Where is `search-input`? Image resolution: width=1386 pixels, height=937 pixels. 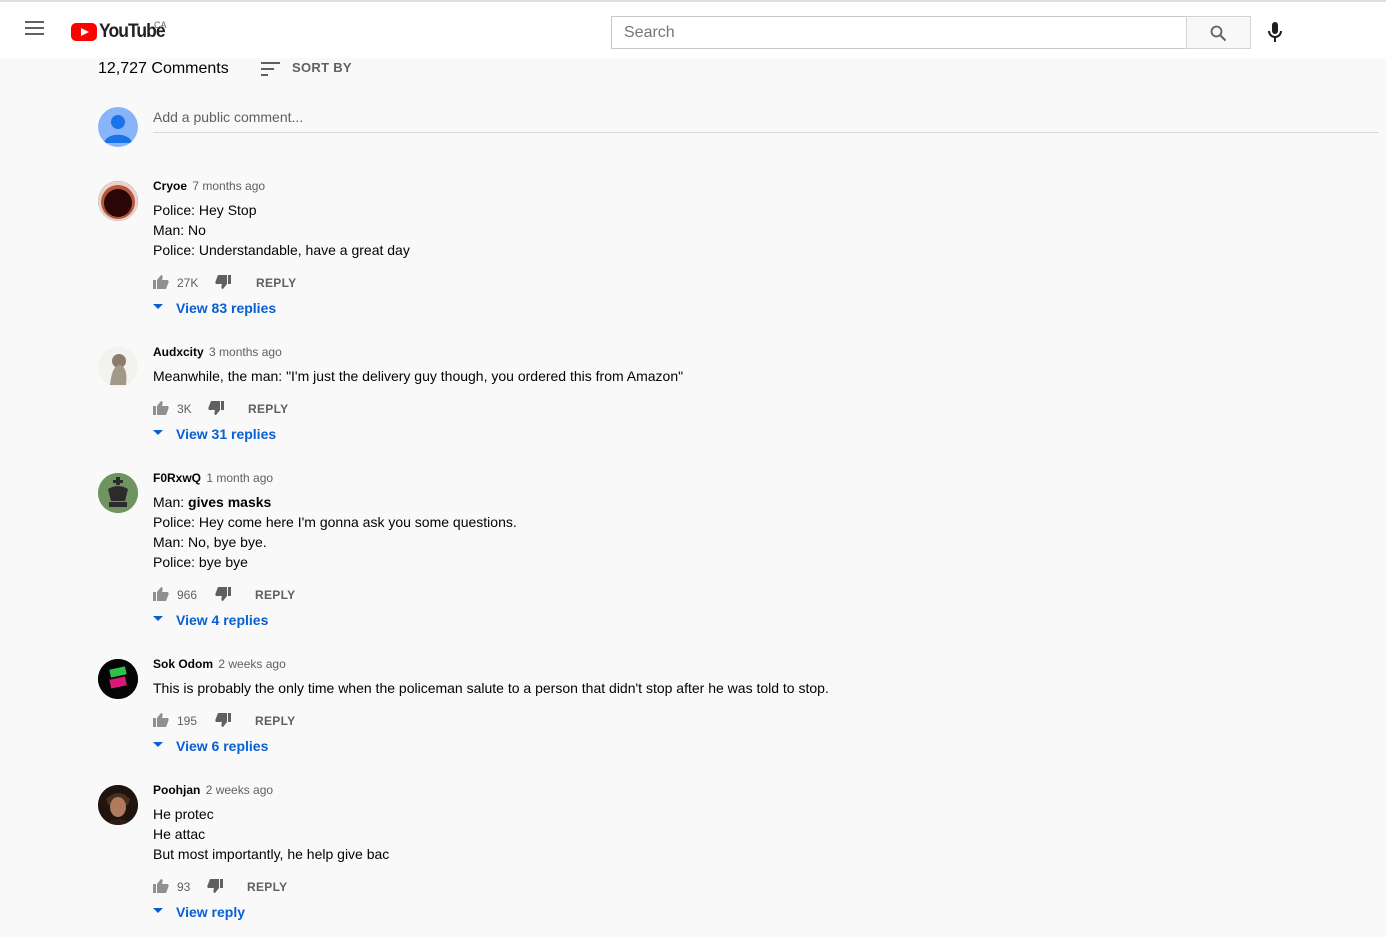 search-input is located at coordinates (899, 32).